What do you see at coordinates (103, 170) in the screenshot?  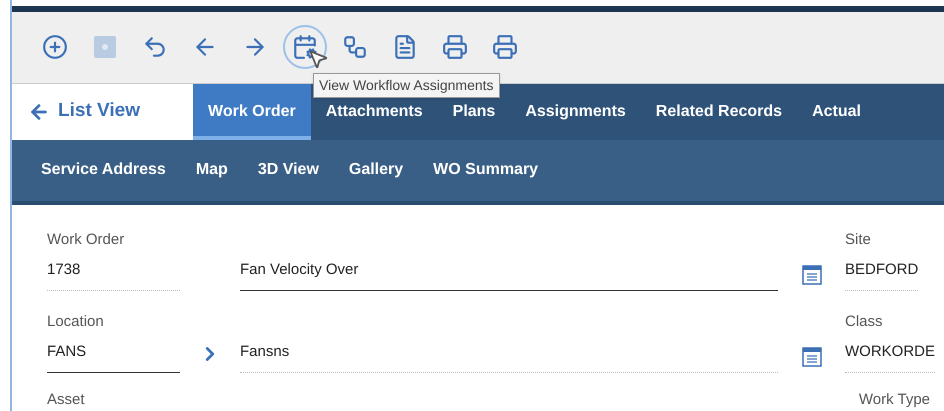 I see `subtab: Service Address` at bounding box center [103, 170].